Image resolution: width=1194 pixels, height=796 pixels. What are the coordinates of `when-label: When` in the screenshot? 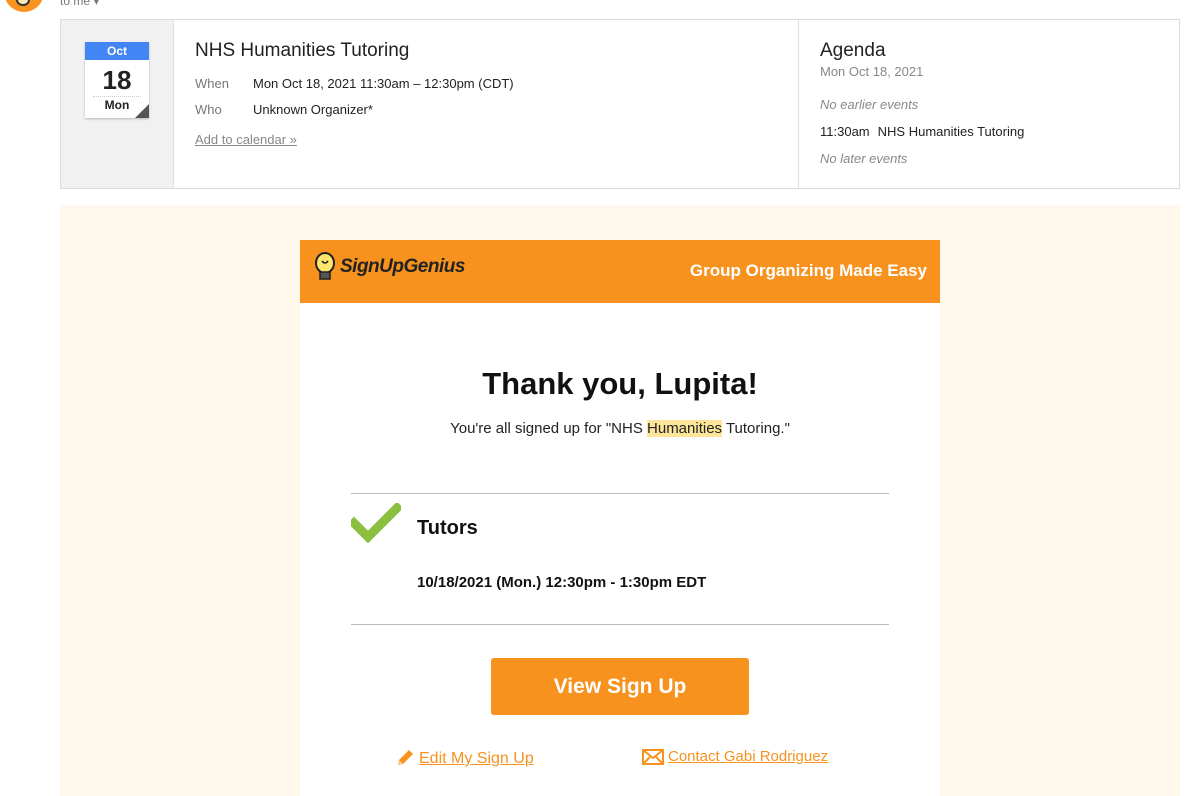 It's located at (212, 83).